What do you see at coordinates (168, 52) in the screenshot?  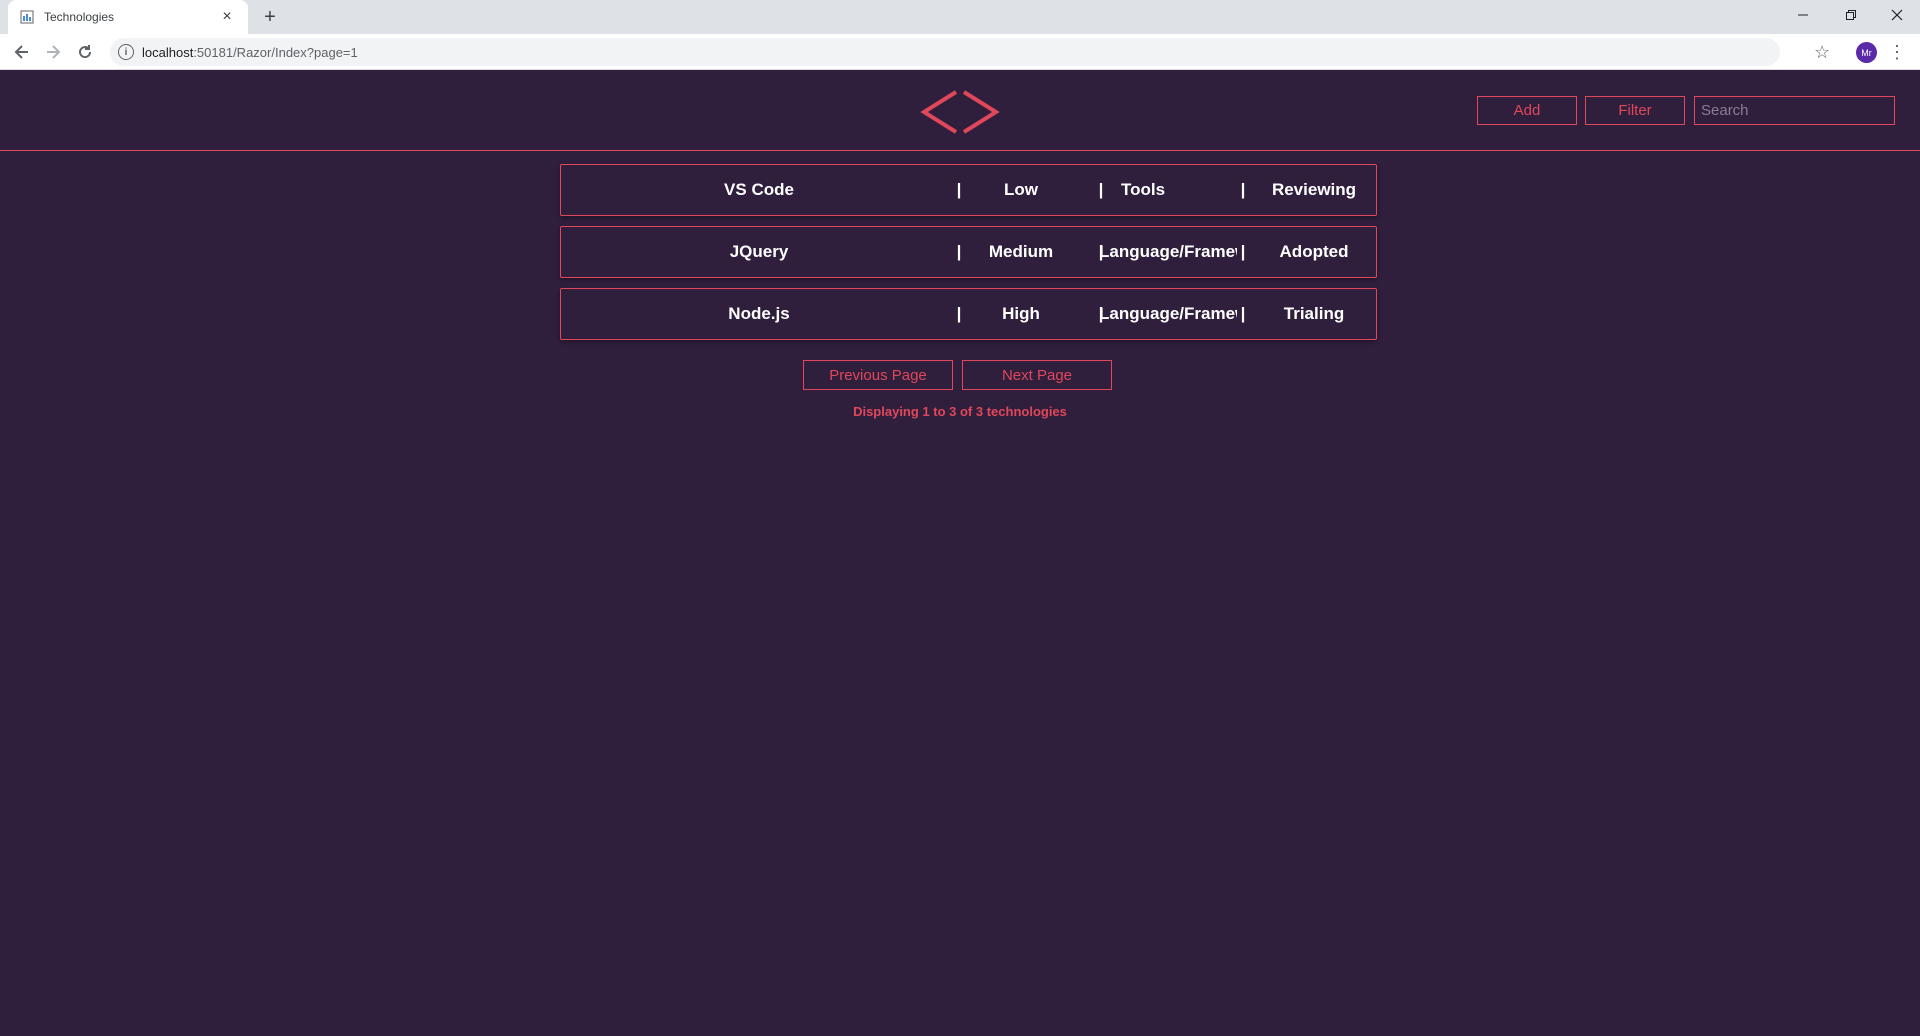 I see `url-host: localhost` at bounding box center [168, 52].